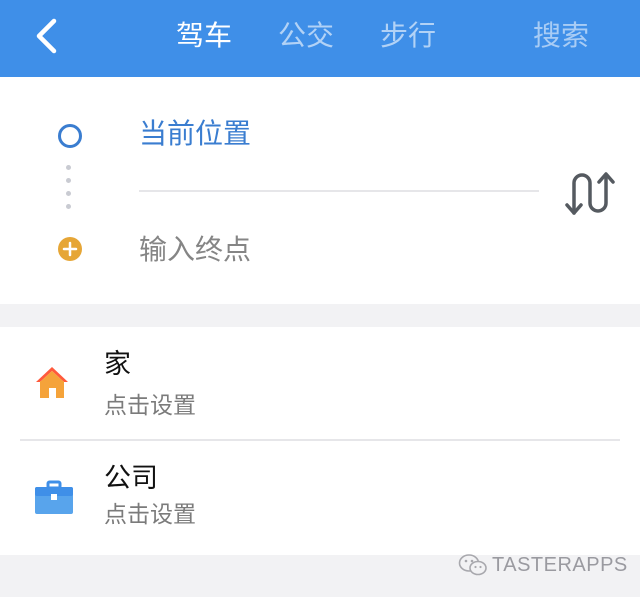 The height and width of the screenshot is (597, 640). I want to click on wechat-icon, so click(472, 565).